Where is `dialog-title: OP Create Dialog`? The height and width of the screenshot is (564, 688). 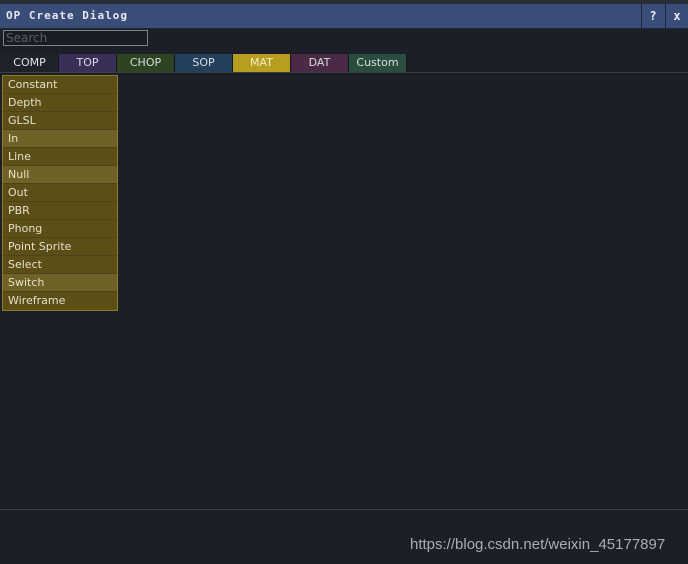
dialog-title: OP Create Dialog is located at coordinates (67, 15).